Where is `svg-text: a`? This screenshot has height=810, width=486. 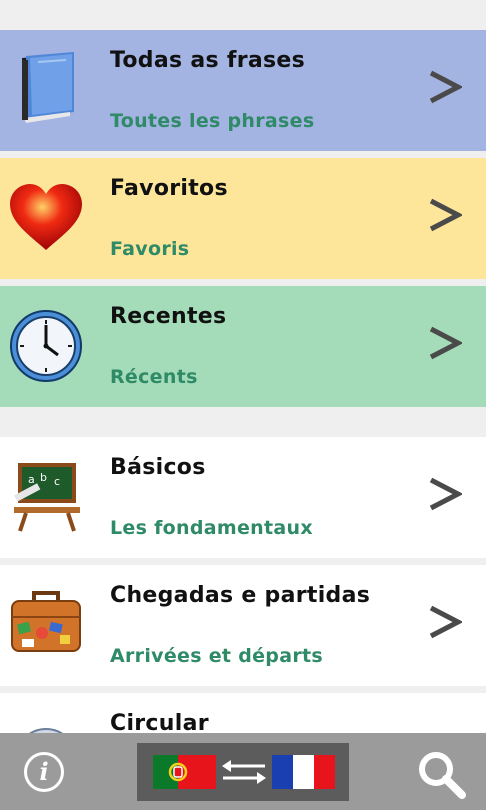
svg-text: a is located at coordinates (31, 479).